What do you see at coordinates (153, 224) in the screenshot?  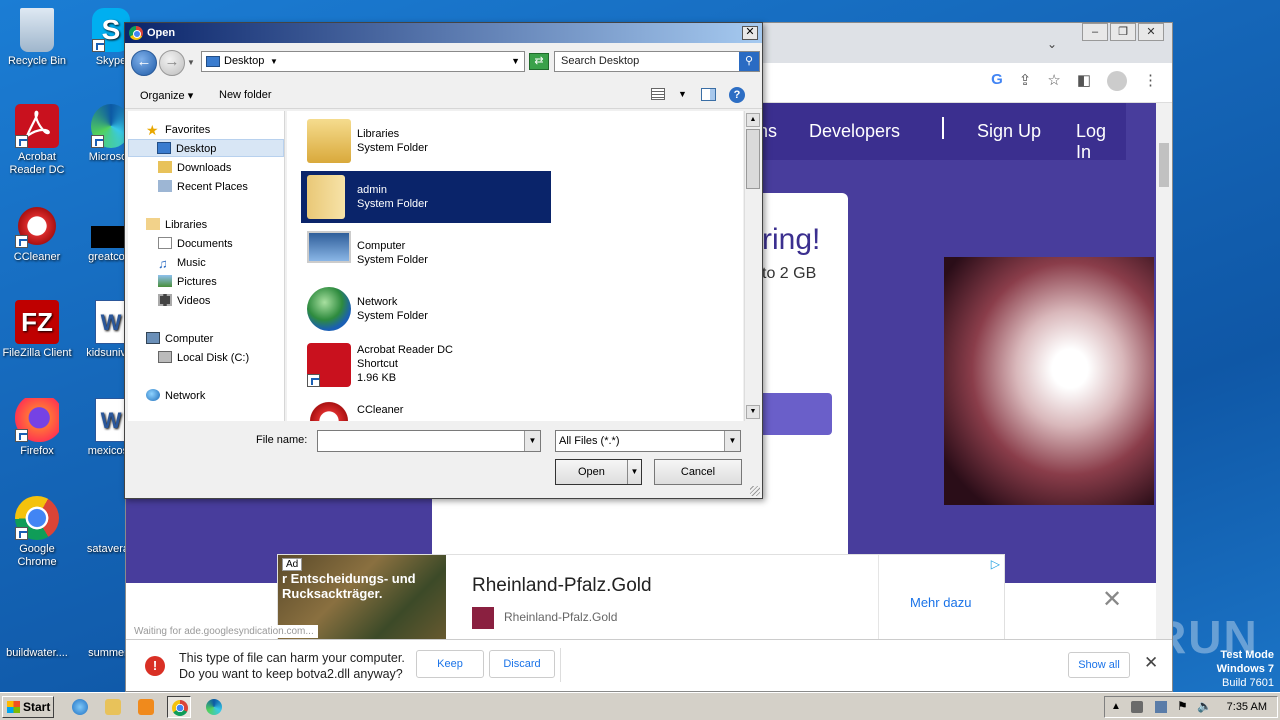 I see `libraries-icon` at bounding box center [153, 224].